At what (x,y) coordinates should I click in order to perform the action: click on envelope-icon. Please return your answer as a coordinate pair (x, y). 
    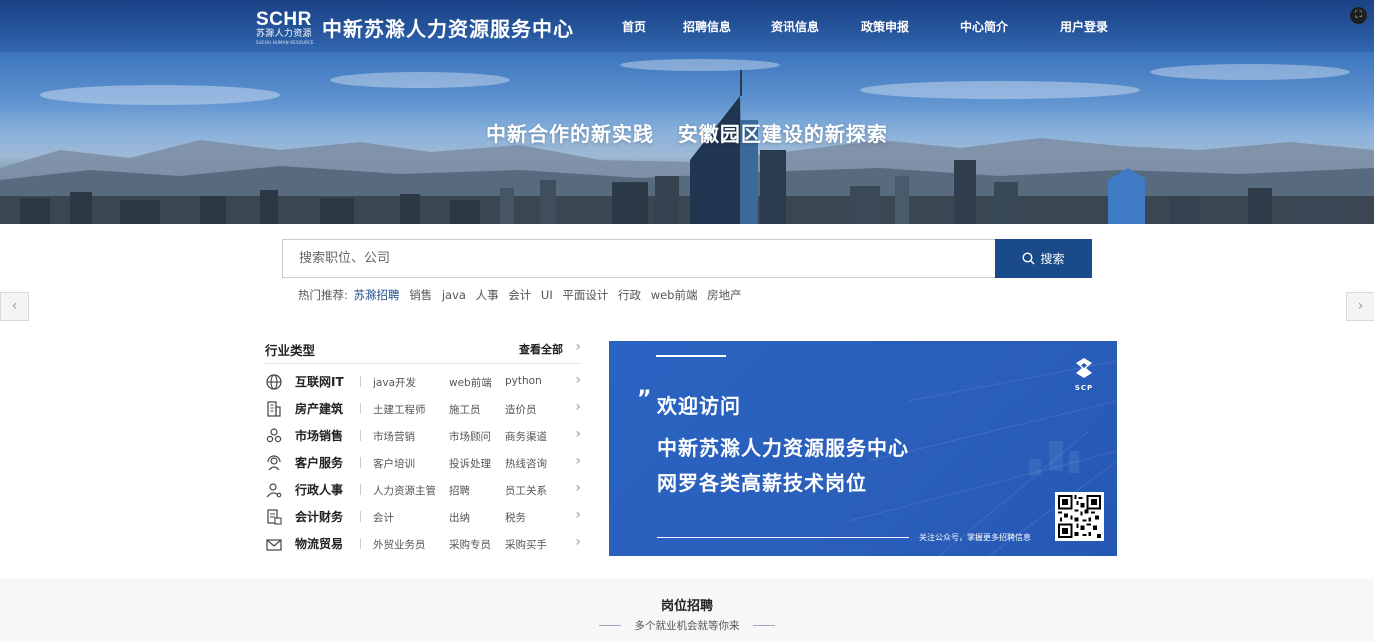
    Looking at the image, I should click on (274, 545).